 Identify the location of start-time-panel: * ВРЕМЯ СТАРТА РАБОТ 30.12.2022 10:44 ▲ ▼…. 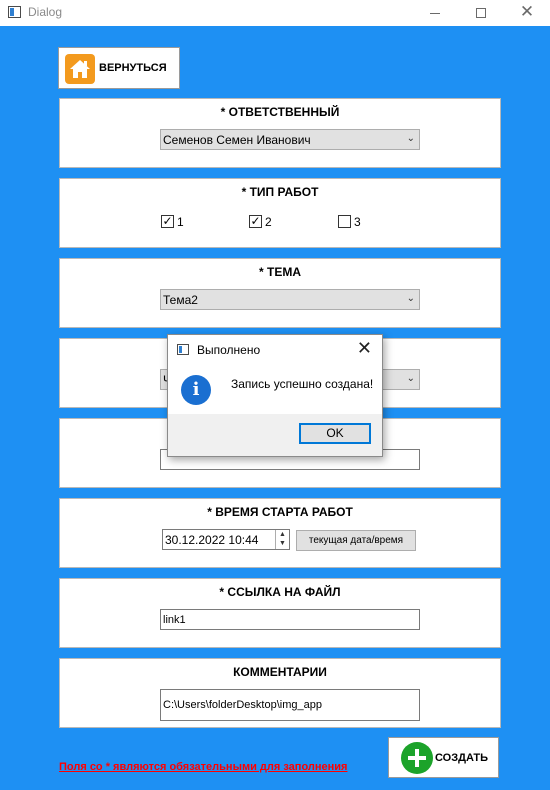
(280, 533).